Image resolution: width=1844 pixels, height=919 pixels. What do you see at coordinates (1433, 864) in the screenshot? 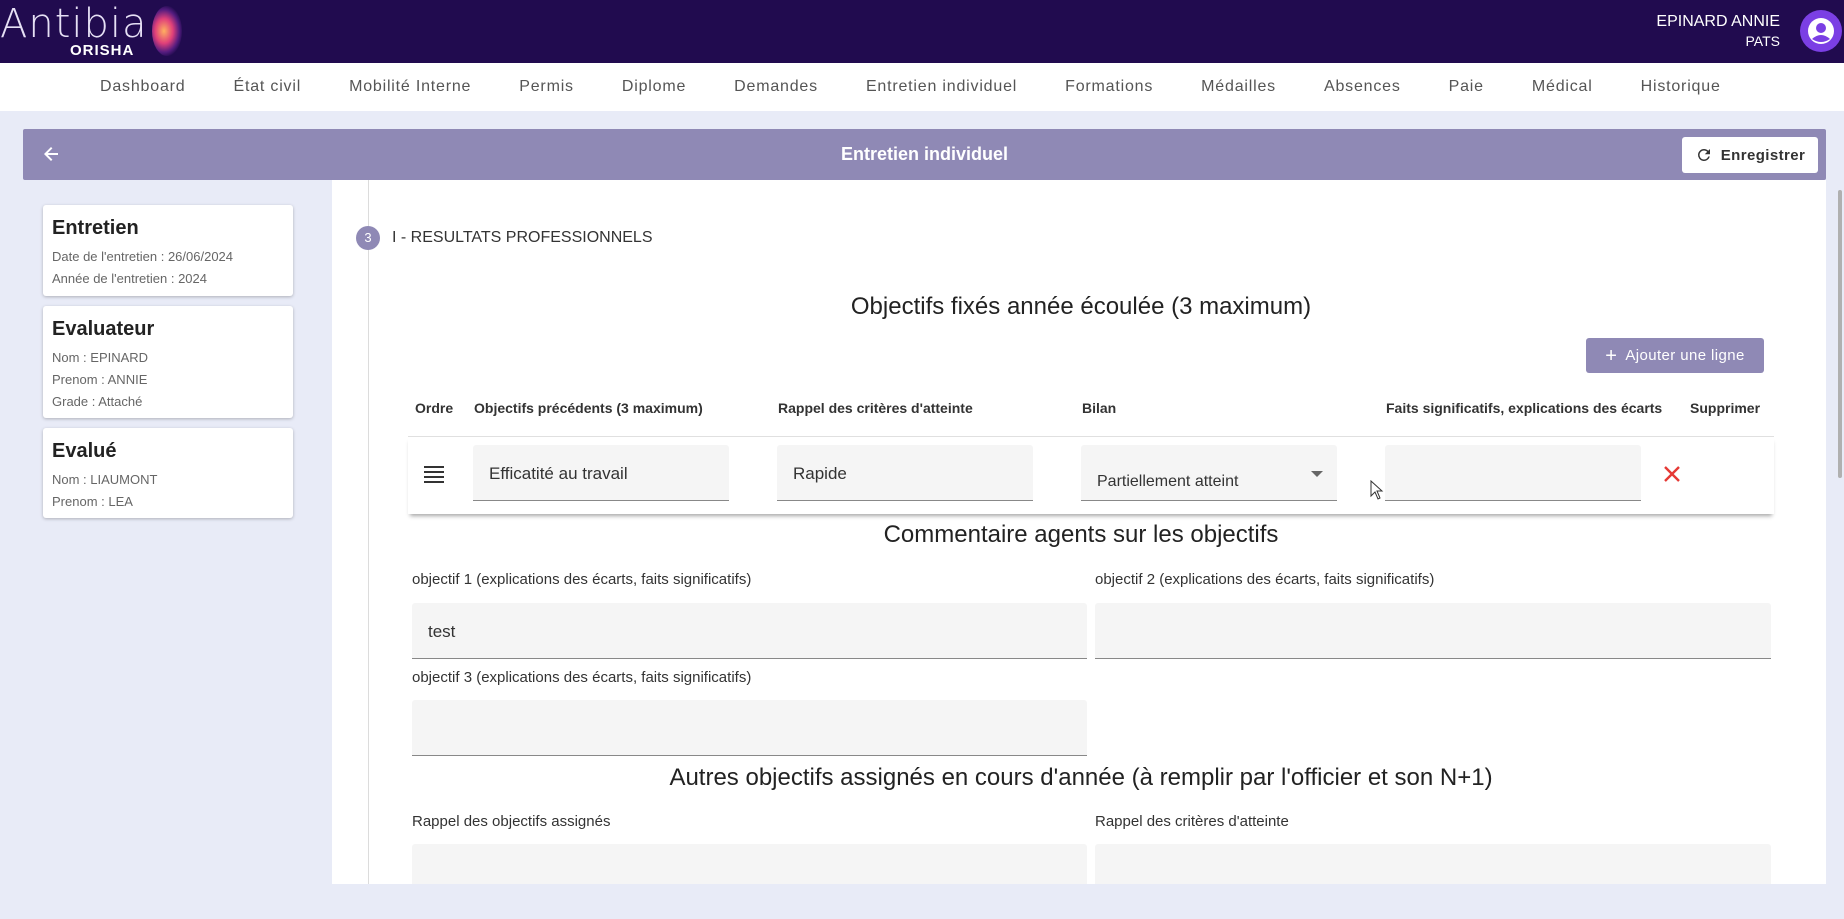
I see `rappel-criteres-input` at bounding box center [1433, 864].